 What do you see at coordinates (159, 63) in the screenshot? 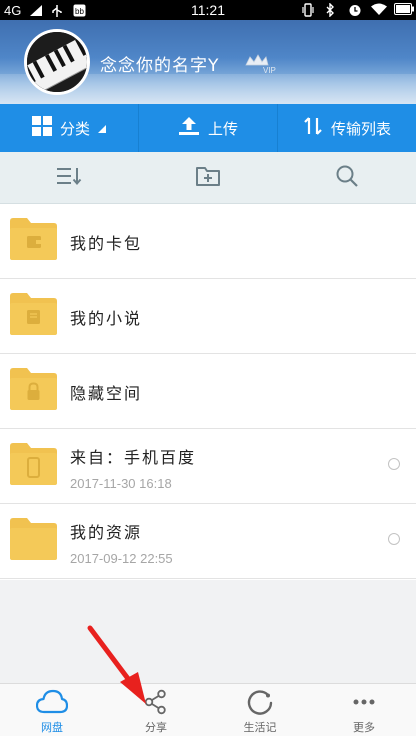
I see `username: 念念你的名字Y` at bounding box center [159, 63].